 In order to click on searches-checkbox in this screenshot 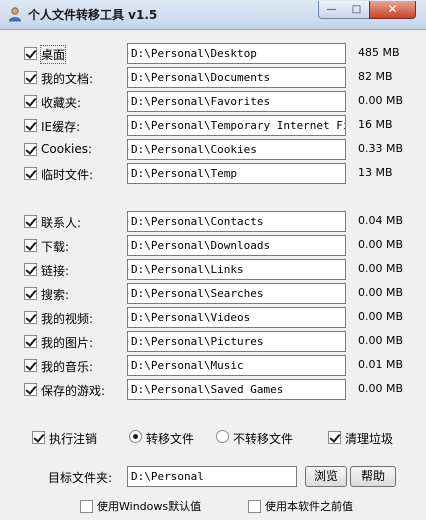, I will do `click(30, 293)`.